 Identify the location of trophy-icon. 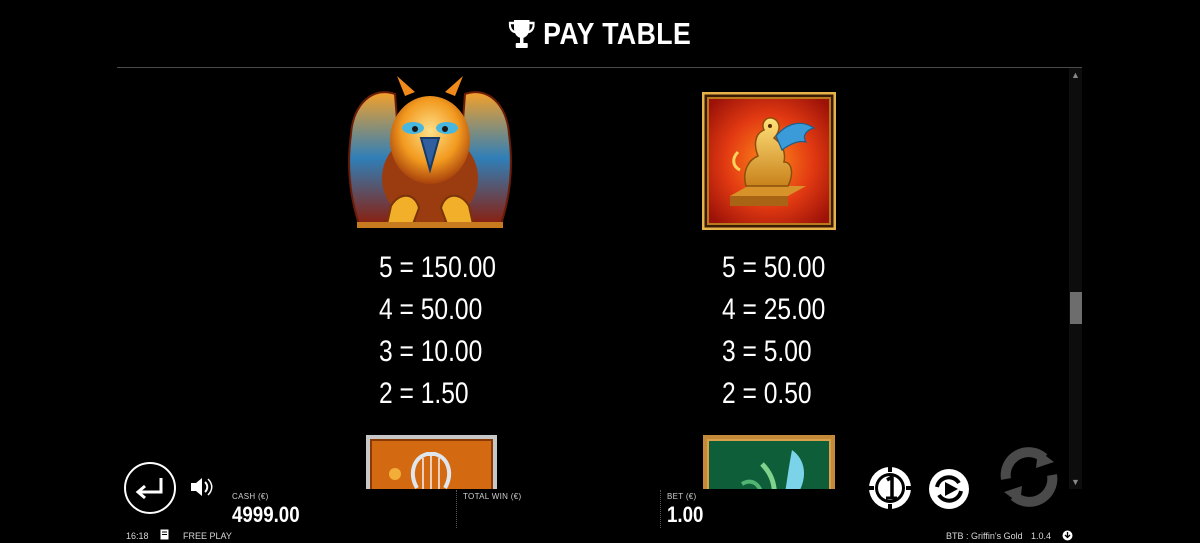
(521, 33).